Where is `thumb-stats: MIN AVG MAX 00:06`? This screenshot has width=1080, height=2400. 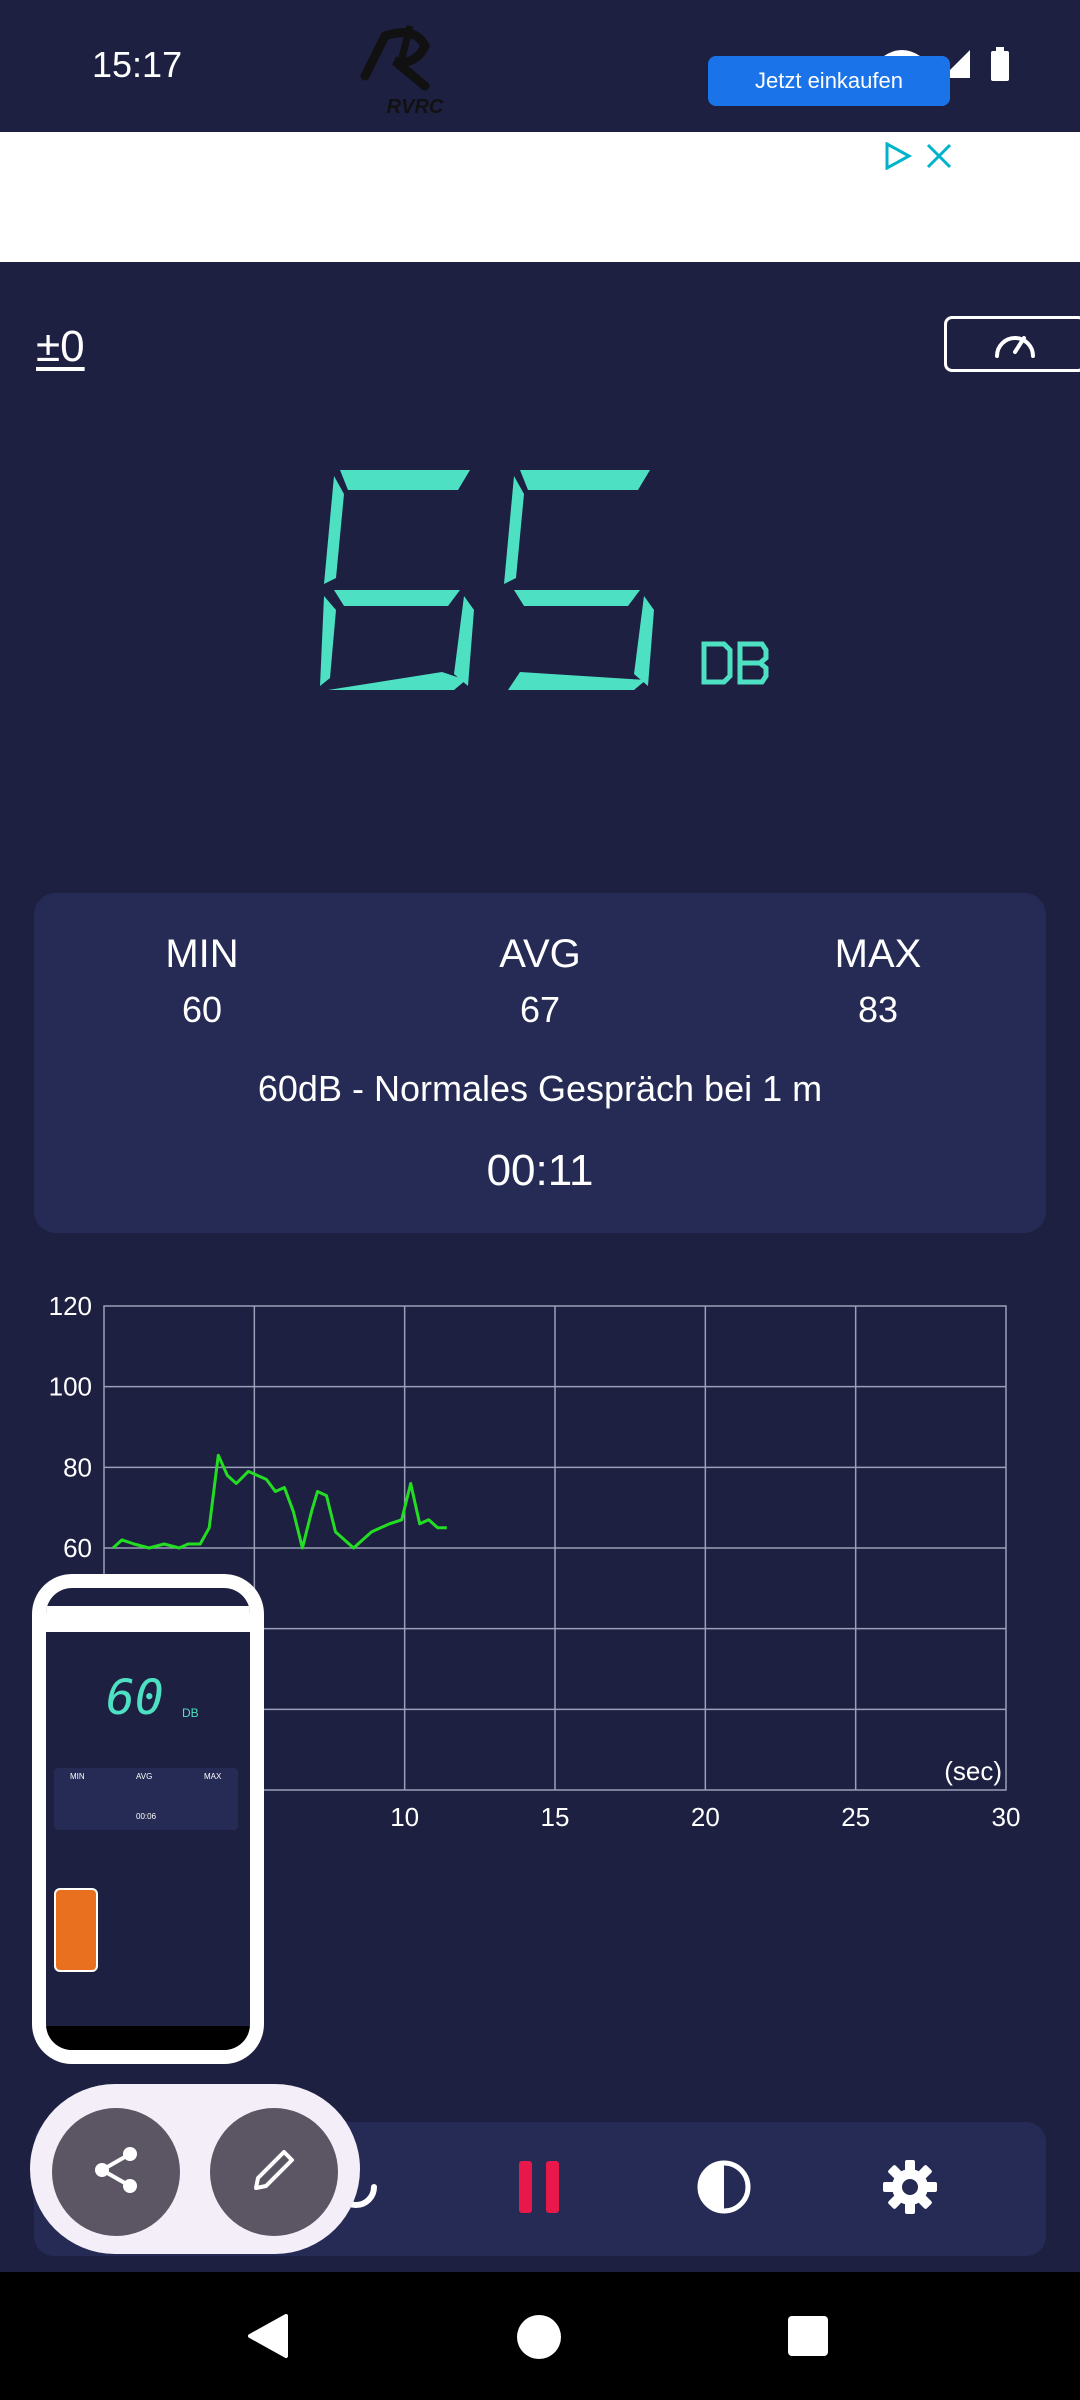 thumb-stats: MIN AVG MAX 00:06 is located at coordinates (146, 1799).